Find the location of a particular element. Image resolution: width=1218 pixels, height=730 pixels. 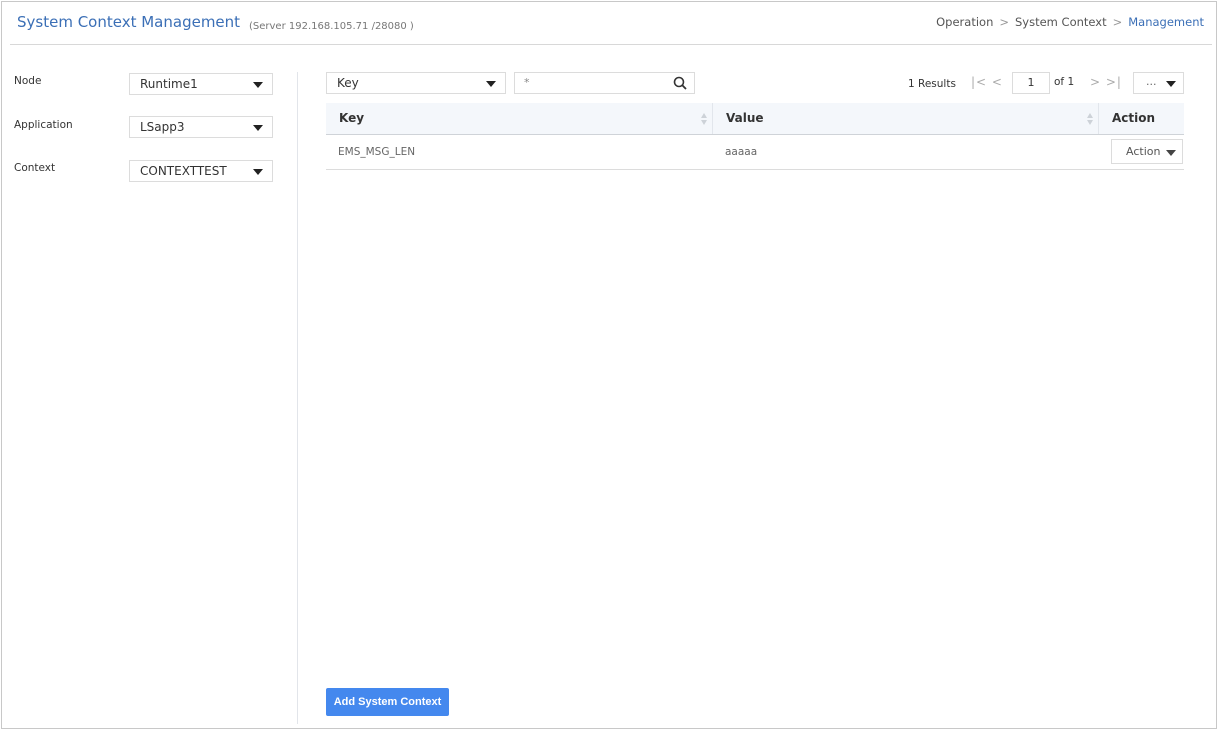

column-value-label: Value is located at coordinates (745, 118).